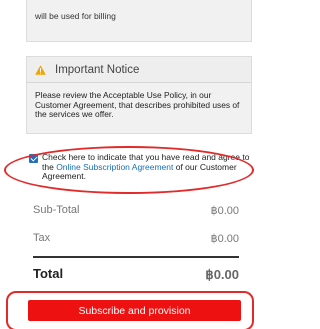  What do you see at coordinates (75, 16) in the screenshot?
I see `billing-text: will be used for billing` at bounding box center [75, 16].